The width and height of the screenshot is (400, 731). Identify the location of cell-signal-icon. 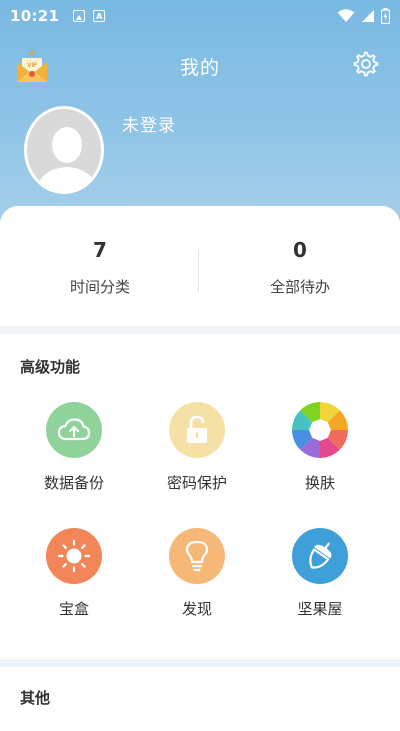
(368, 16).